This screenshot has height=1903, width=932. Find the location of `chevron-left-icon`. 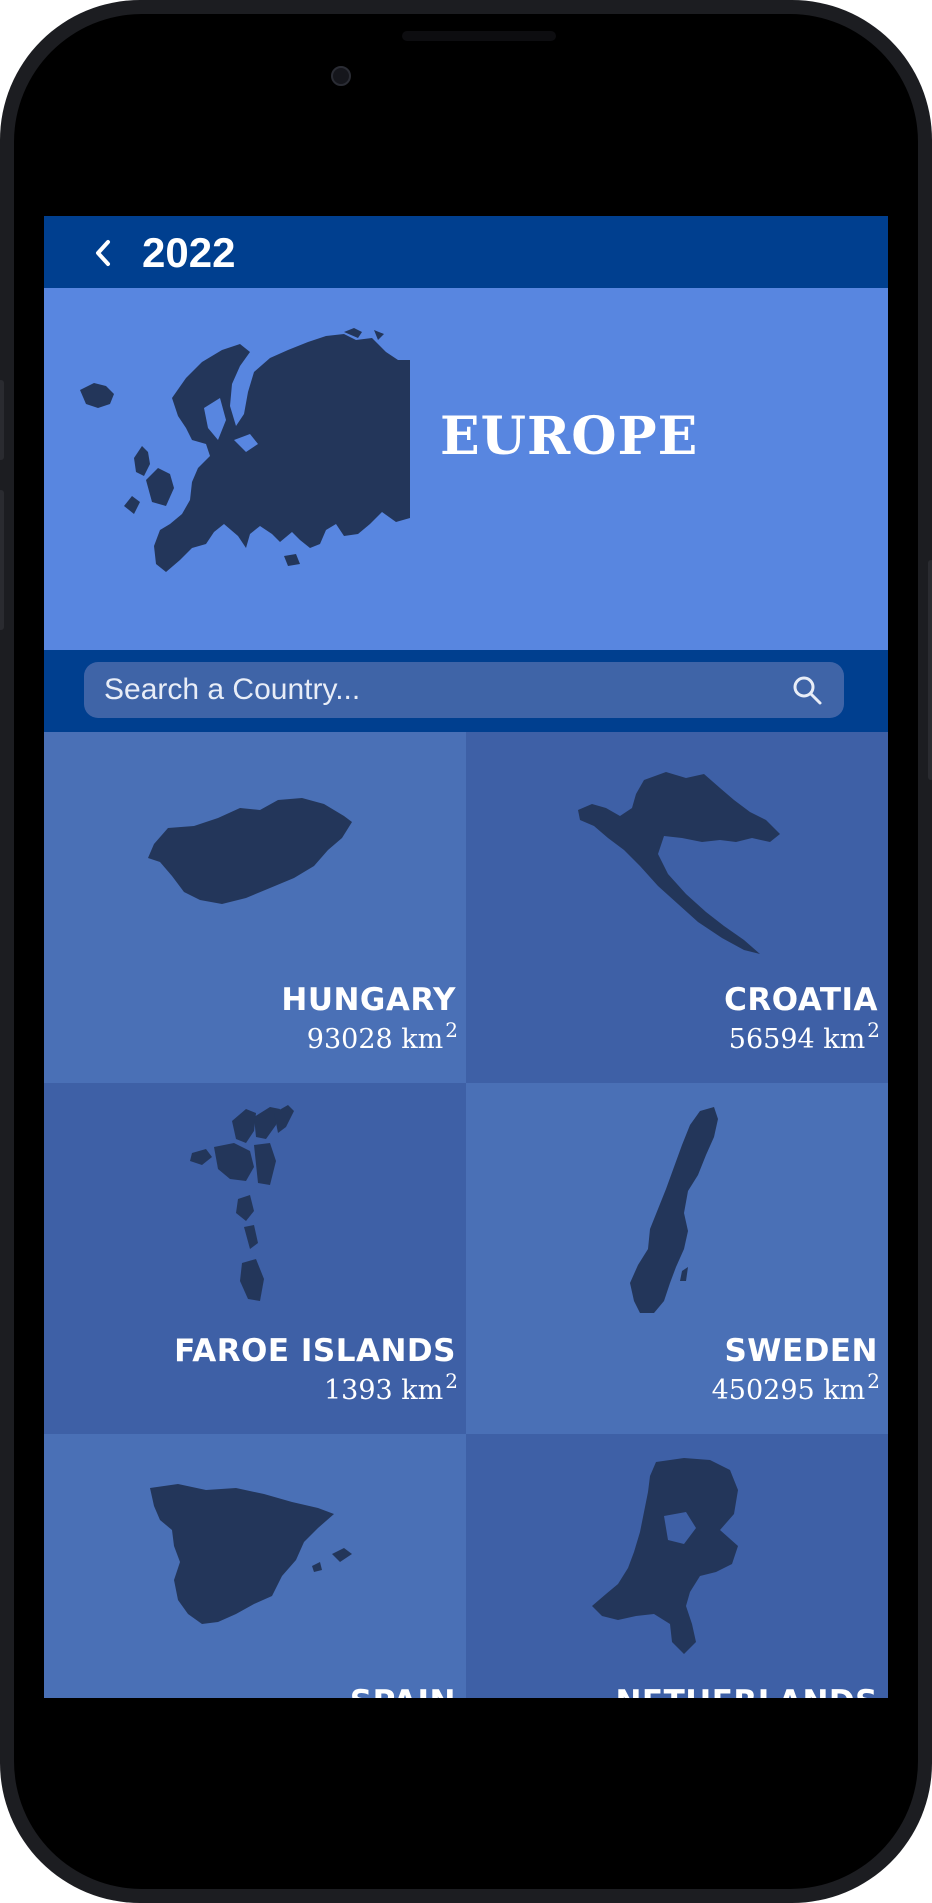

chevron-left-icon is located at coordinates (103, 253).